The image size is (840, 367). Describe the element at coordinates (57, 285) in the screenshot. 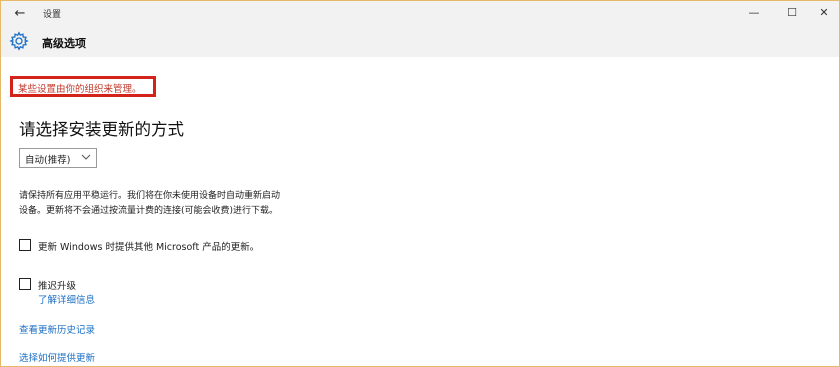

I see `defer-upgrades-label: 推迟升级` at that location.